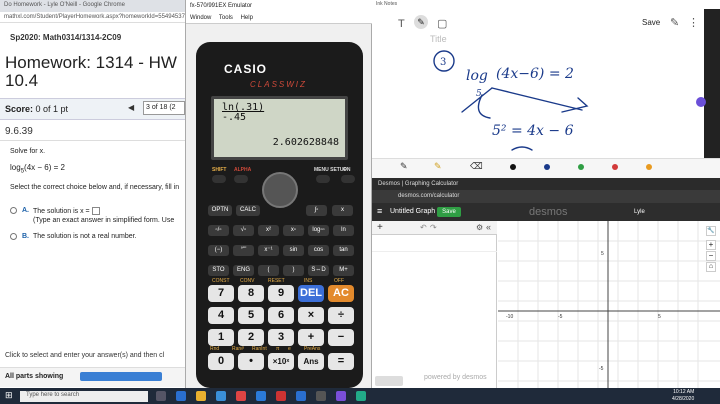 The image size is (720, 404). What do you see at coordinates (343, 270) in the screenshot?
I see `m-plus-key: M+` at bounding box center [343, 270].